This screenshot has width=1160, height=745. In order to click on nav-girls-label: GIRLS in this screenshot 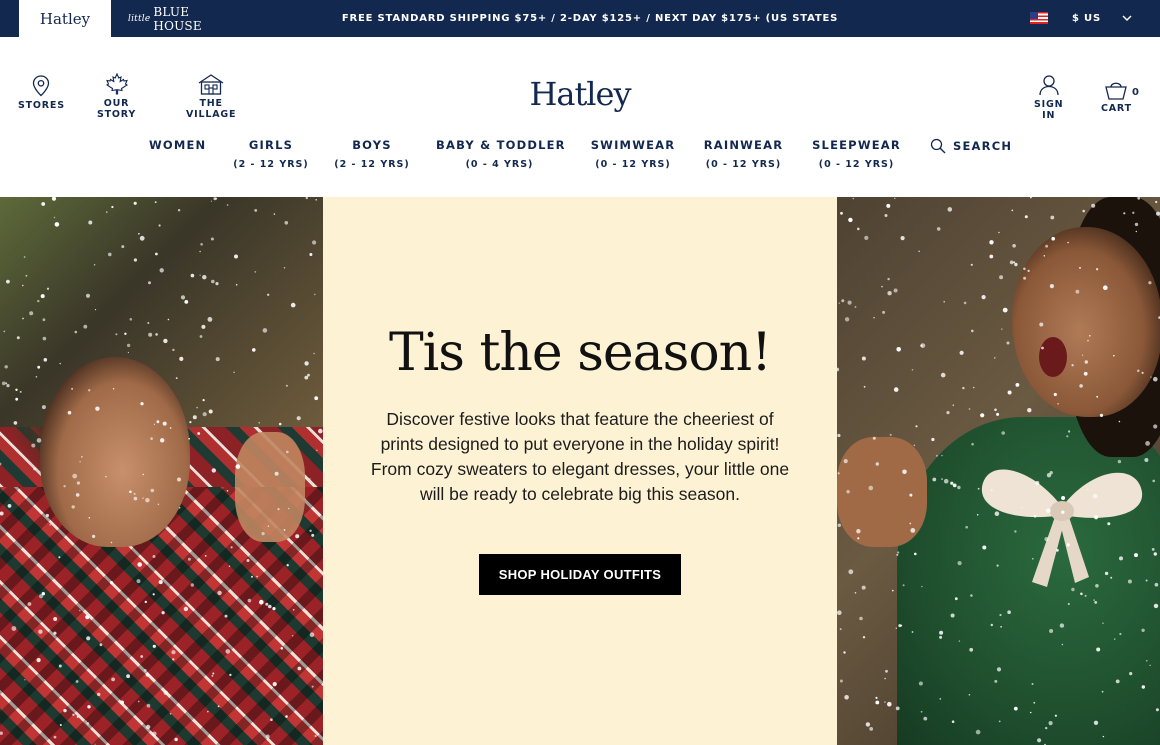, I will do `click(271, 145)`.